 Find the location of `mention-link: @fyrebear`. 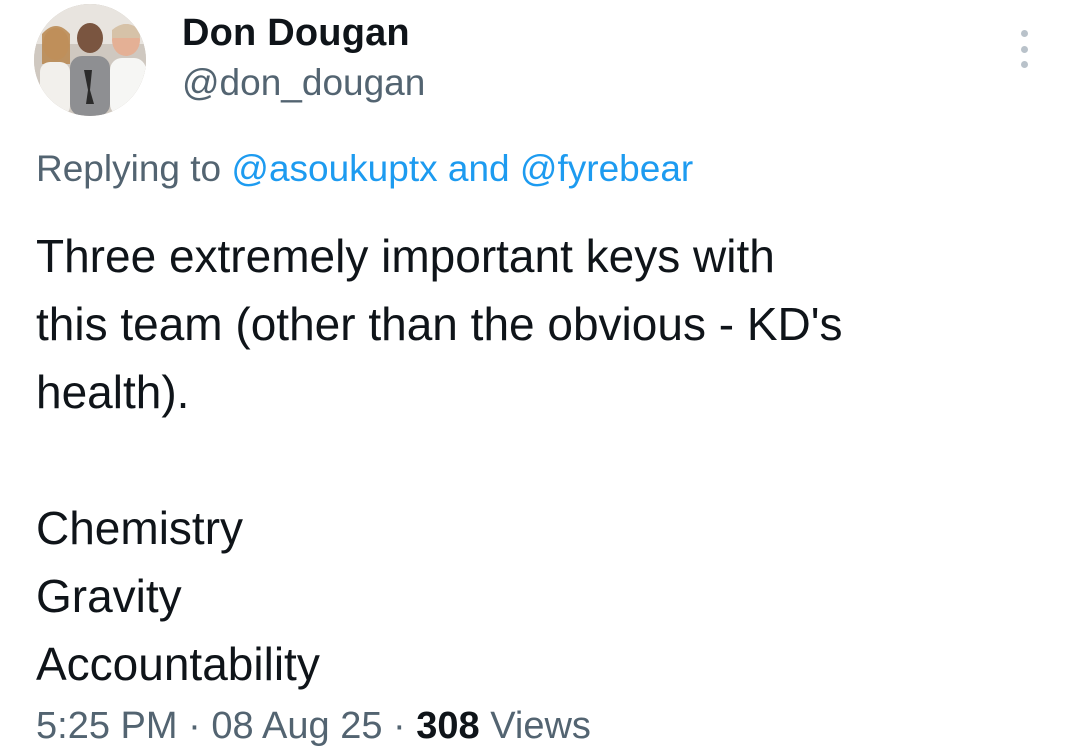

mention-link: @fyrebear is located at coordinates (606, 168).